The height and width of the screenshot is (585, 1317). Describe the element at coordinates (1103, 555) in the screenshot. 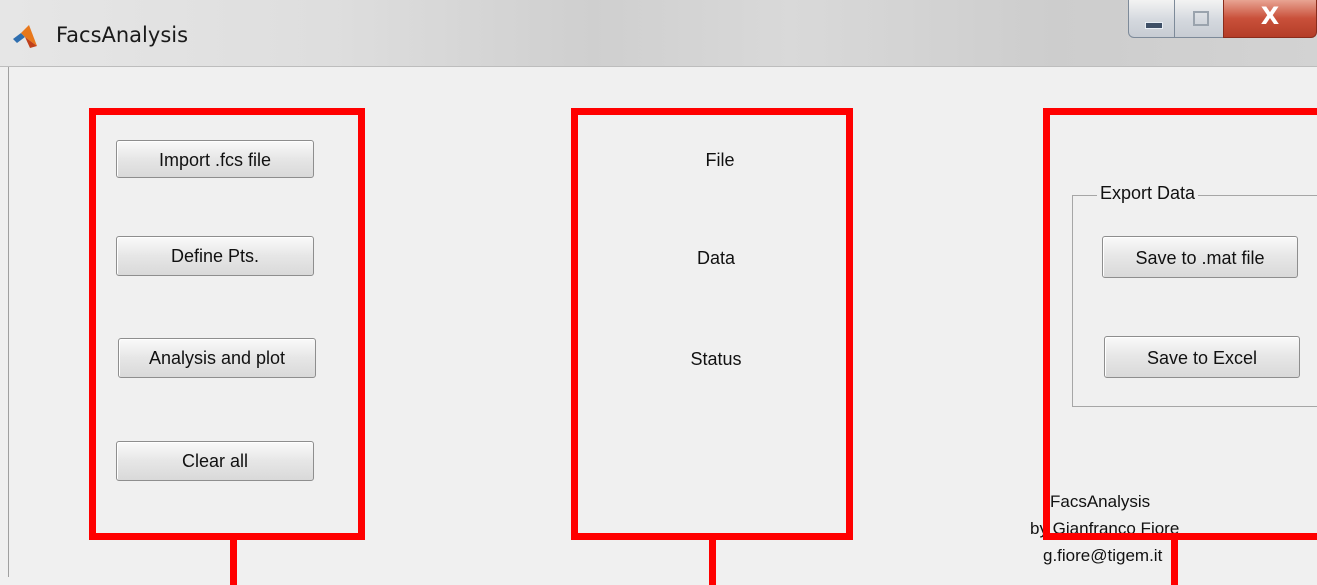

I see `credits-email: g.fiore@tigem.it` at that location.